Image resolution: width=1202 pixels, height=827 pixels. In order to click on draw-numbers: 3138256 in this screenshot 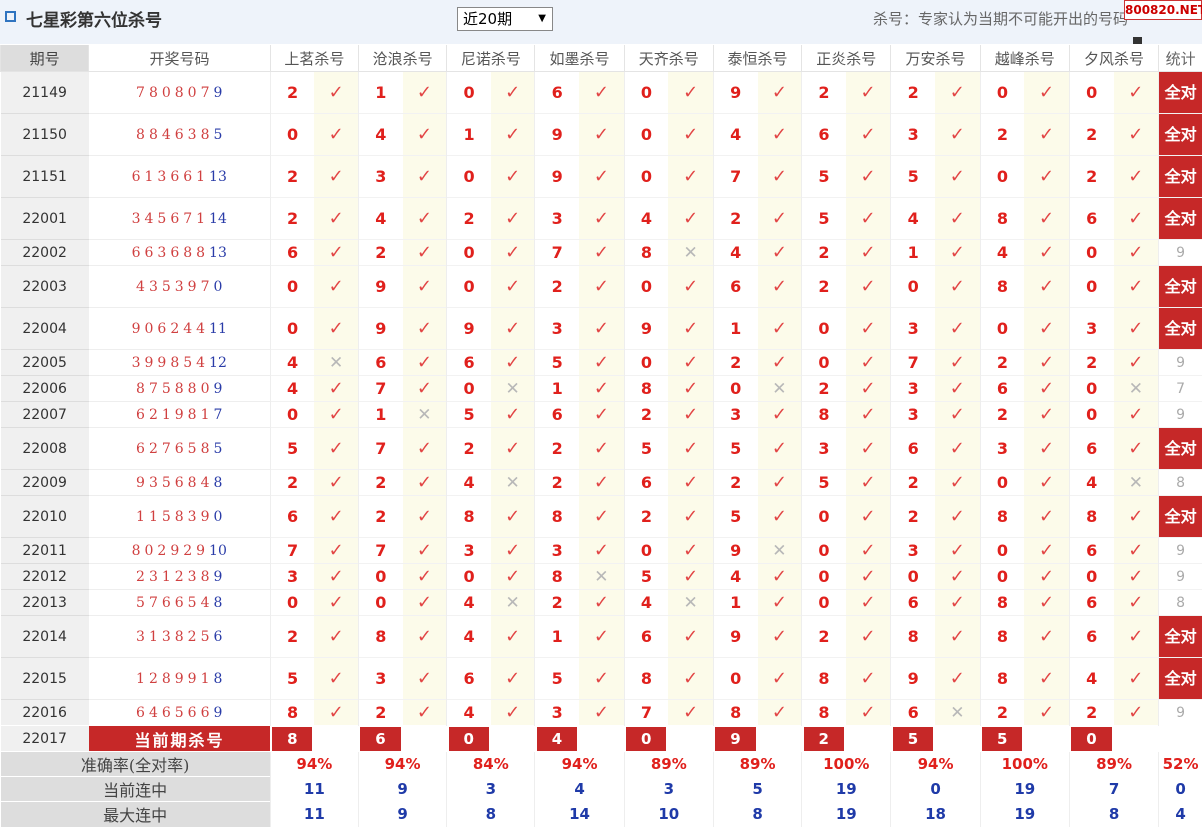, I will do `click(180, 637)`.